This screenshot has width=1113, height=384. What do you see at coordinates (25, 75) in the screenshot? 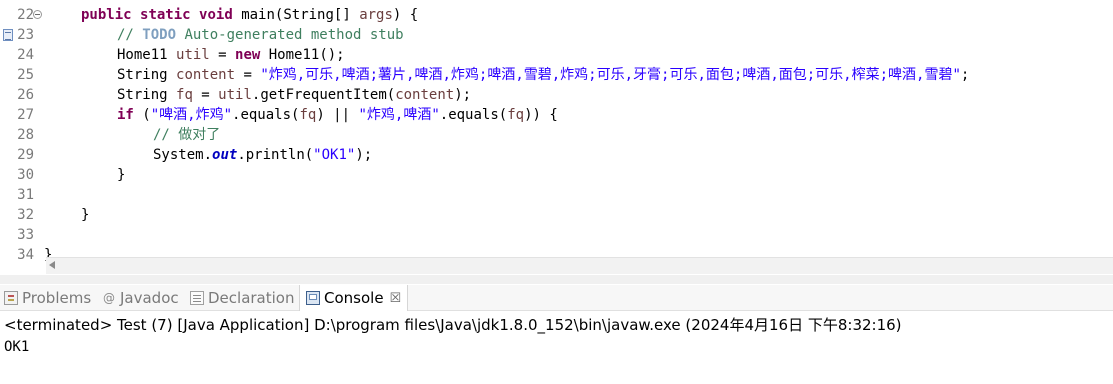
I see `line-number: 25` at bounding box center [25, 75].